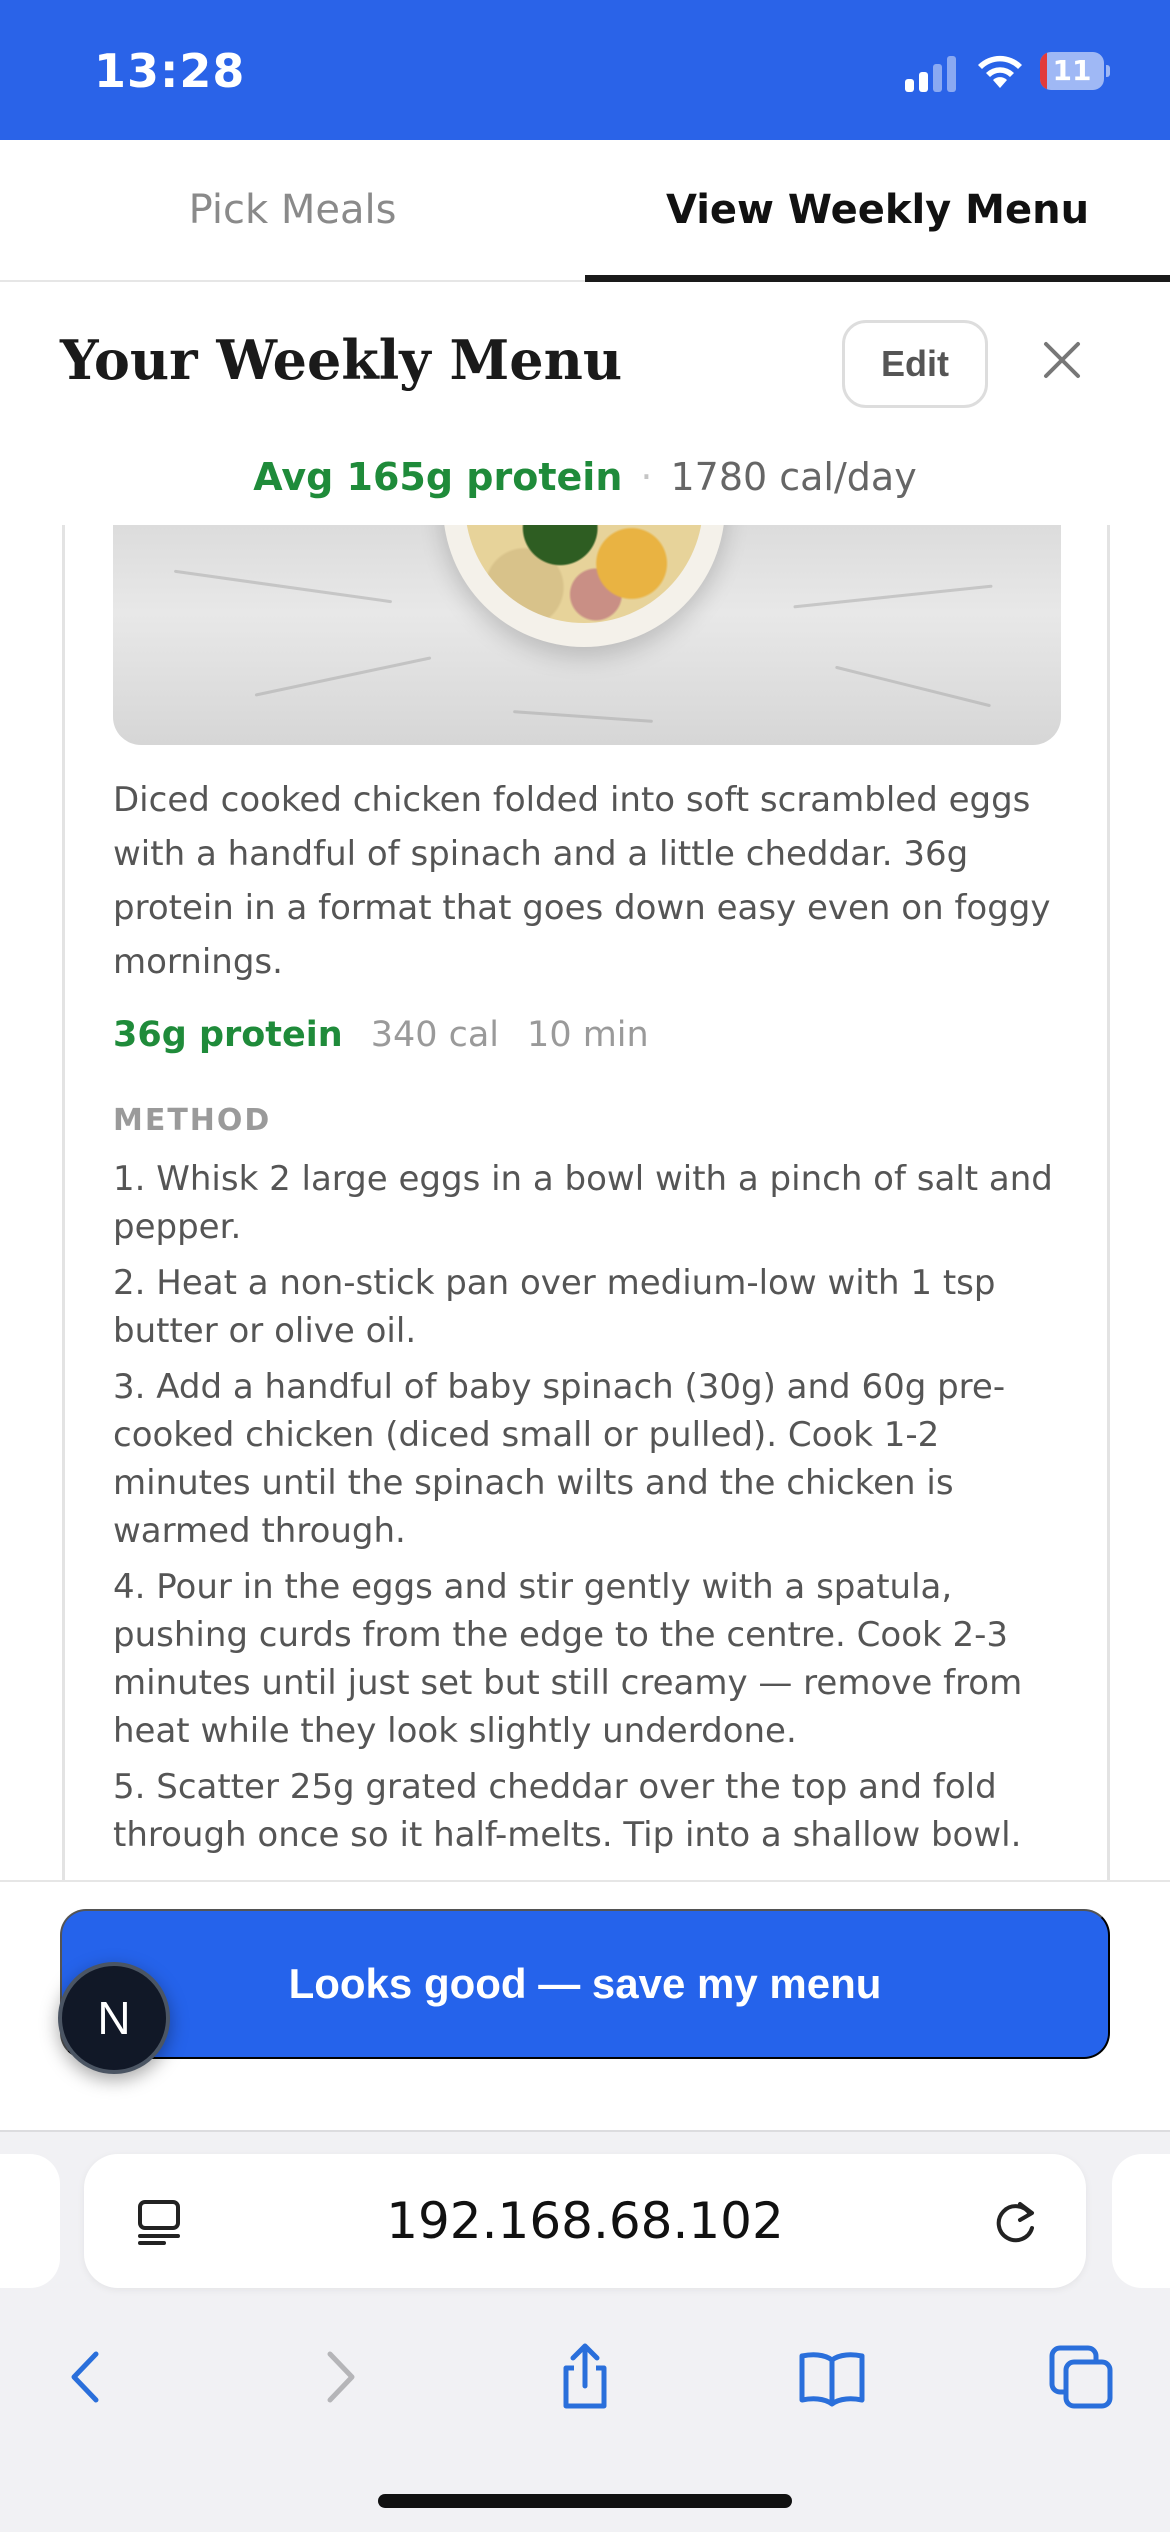 This screenshot has height=2532, width=1170. What do you see at coordinates (793, 477) in the screenshot?
I see `avg-calories: 1780 cal/day` at bounding box center [793, 477].